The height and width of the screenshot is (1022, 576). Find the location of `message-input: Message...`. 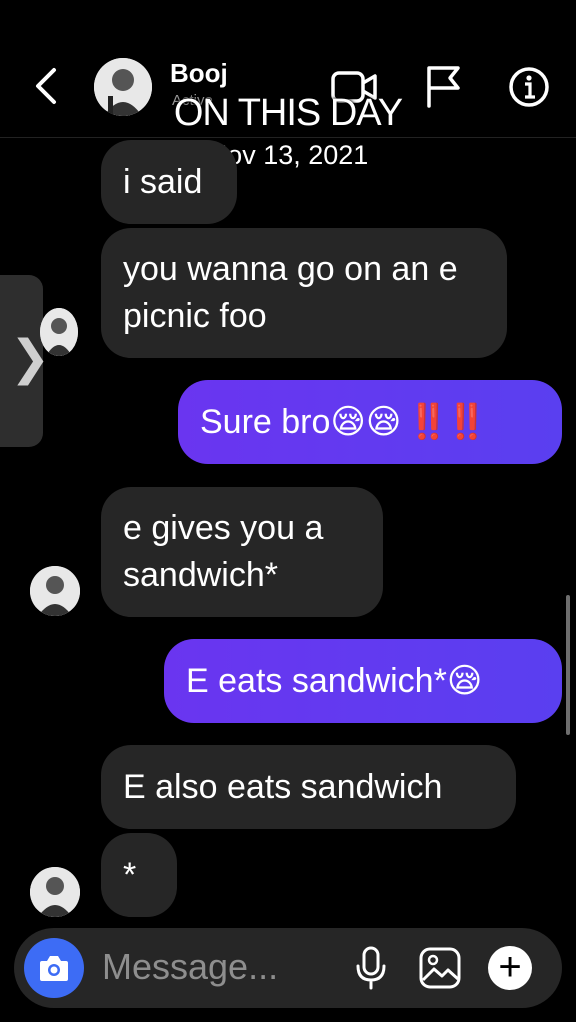

message-input: Message... is located at coordinates (190, 967).